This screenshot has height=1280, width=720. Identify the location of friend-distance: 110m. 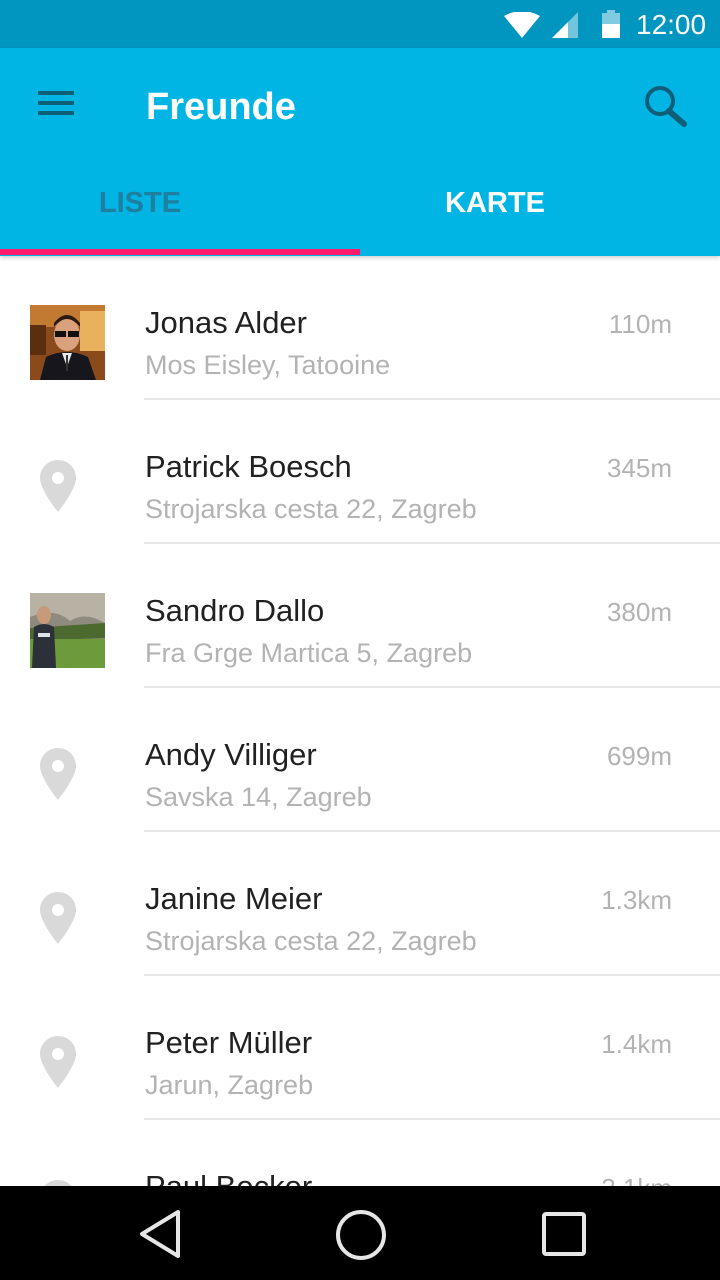
(640, 324).